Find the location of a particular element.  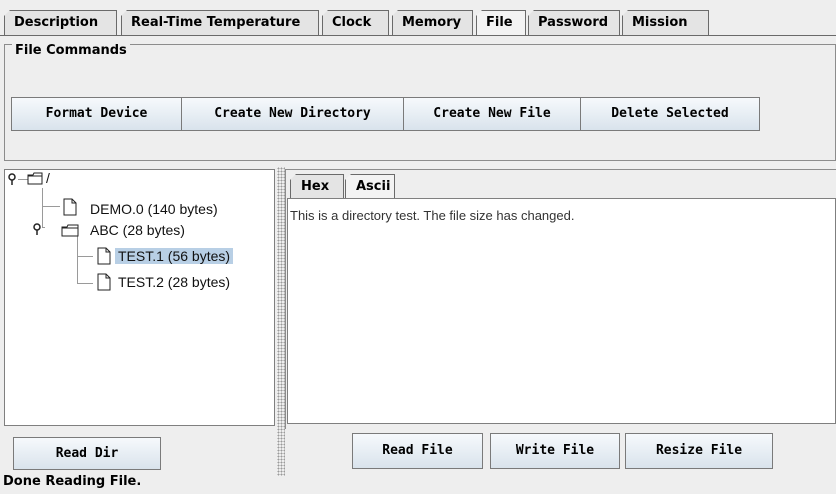

tab-ascii: Ascii is located at coordinates (370, 186).